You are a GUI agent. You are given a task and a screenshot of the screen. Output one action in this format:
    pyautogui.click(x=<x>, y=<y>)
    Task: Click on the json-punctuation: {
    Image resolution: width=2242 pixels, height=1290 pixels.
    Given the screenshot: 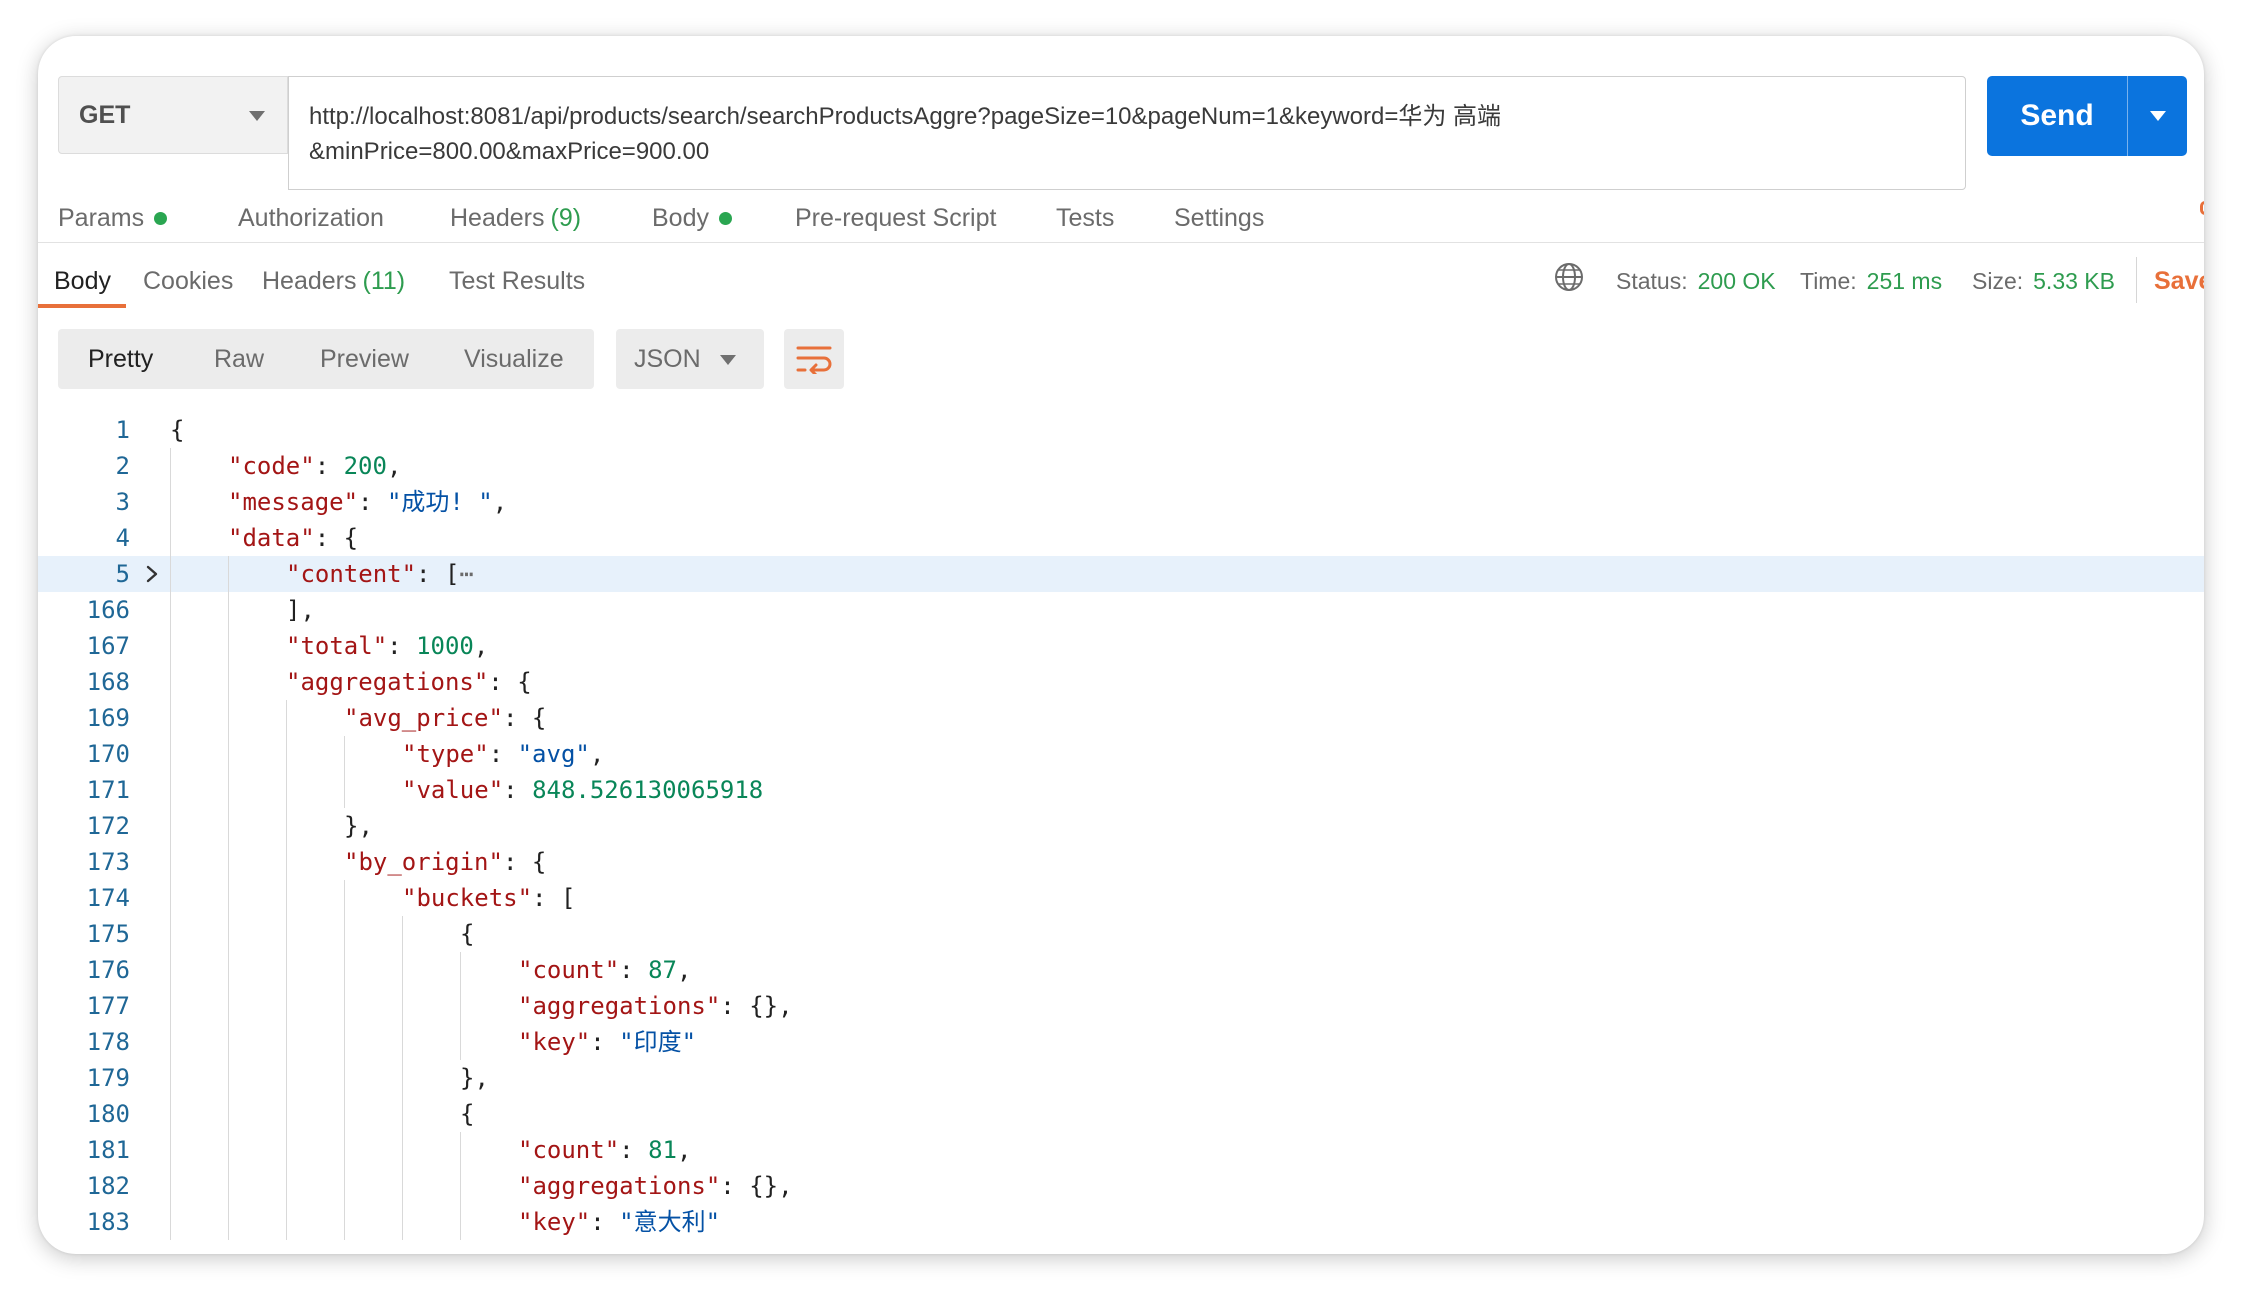 What is the action you would take?
    pyautogui.click(x=467, y=934)
    